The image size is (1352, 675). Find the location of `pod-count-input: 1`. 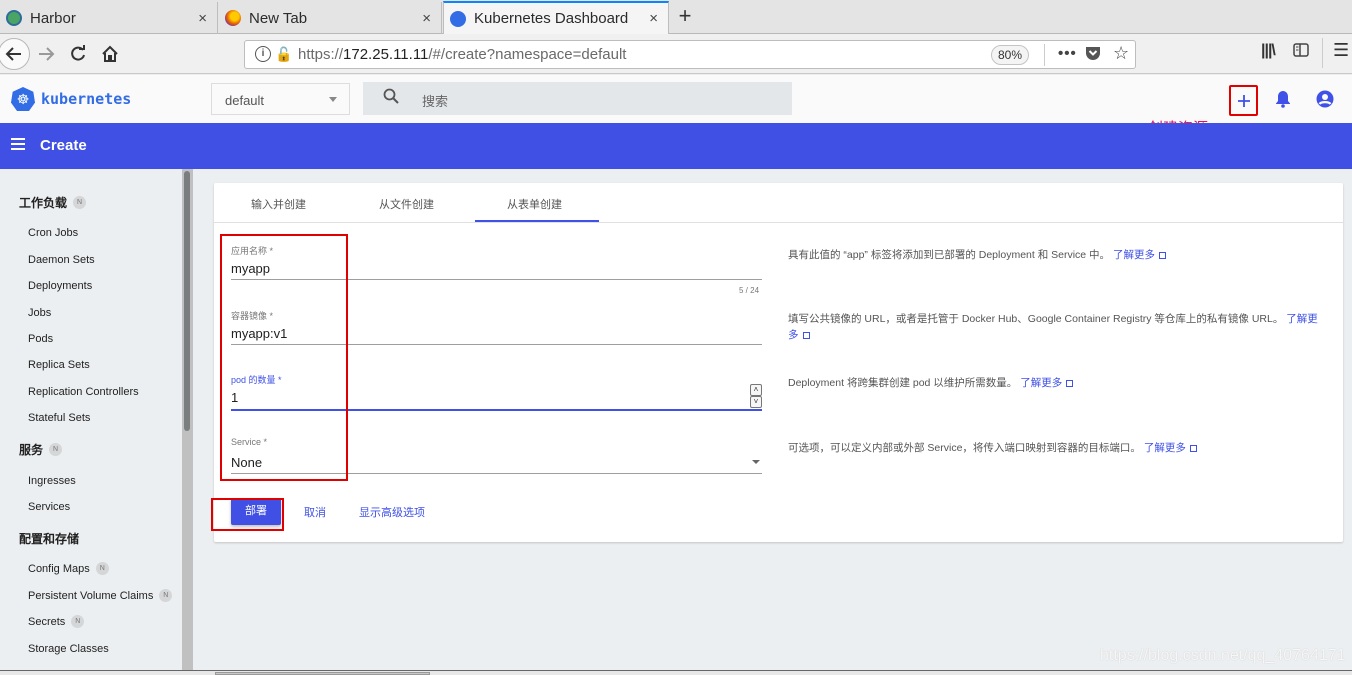

pod-count-input: 1 is located at coordinates (234, 397).